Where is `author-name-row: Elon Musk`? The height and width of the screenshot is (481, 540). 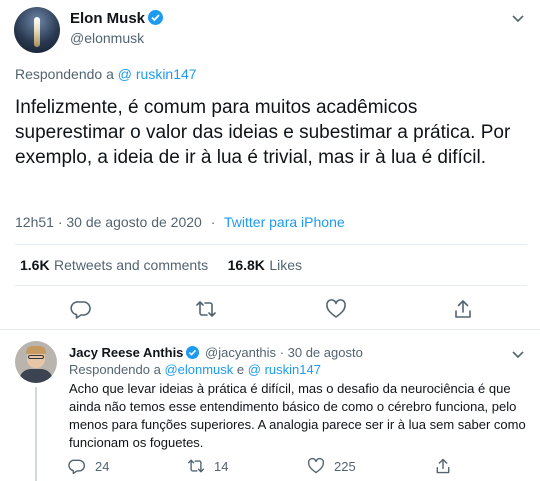 author-name-row: Elon Musk is located at coordinates (117, 19).